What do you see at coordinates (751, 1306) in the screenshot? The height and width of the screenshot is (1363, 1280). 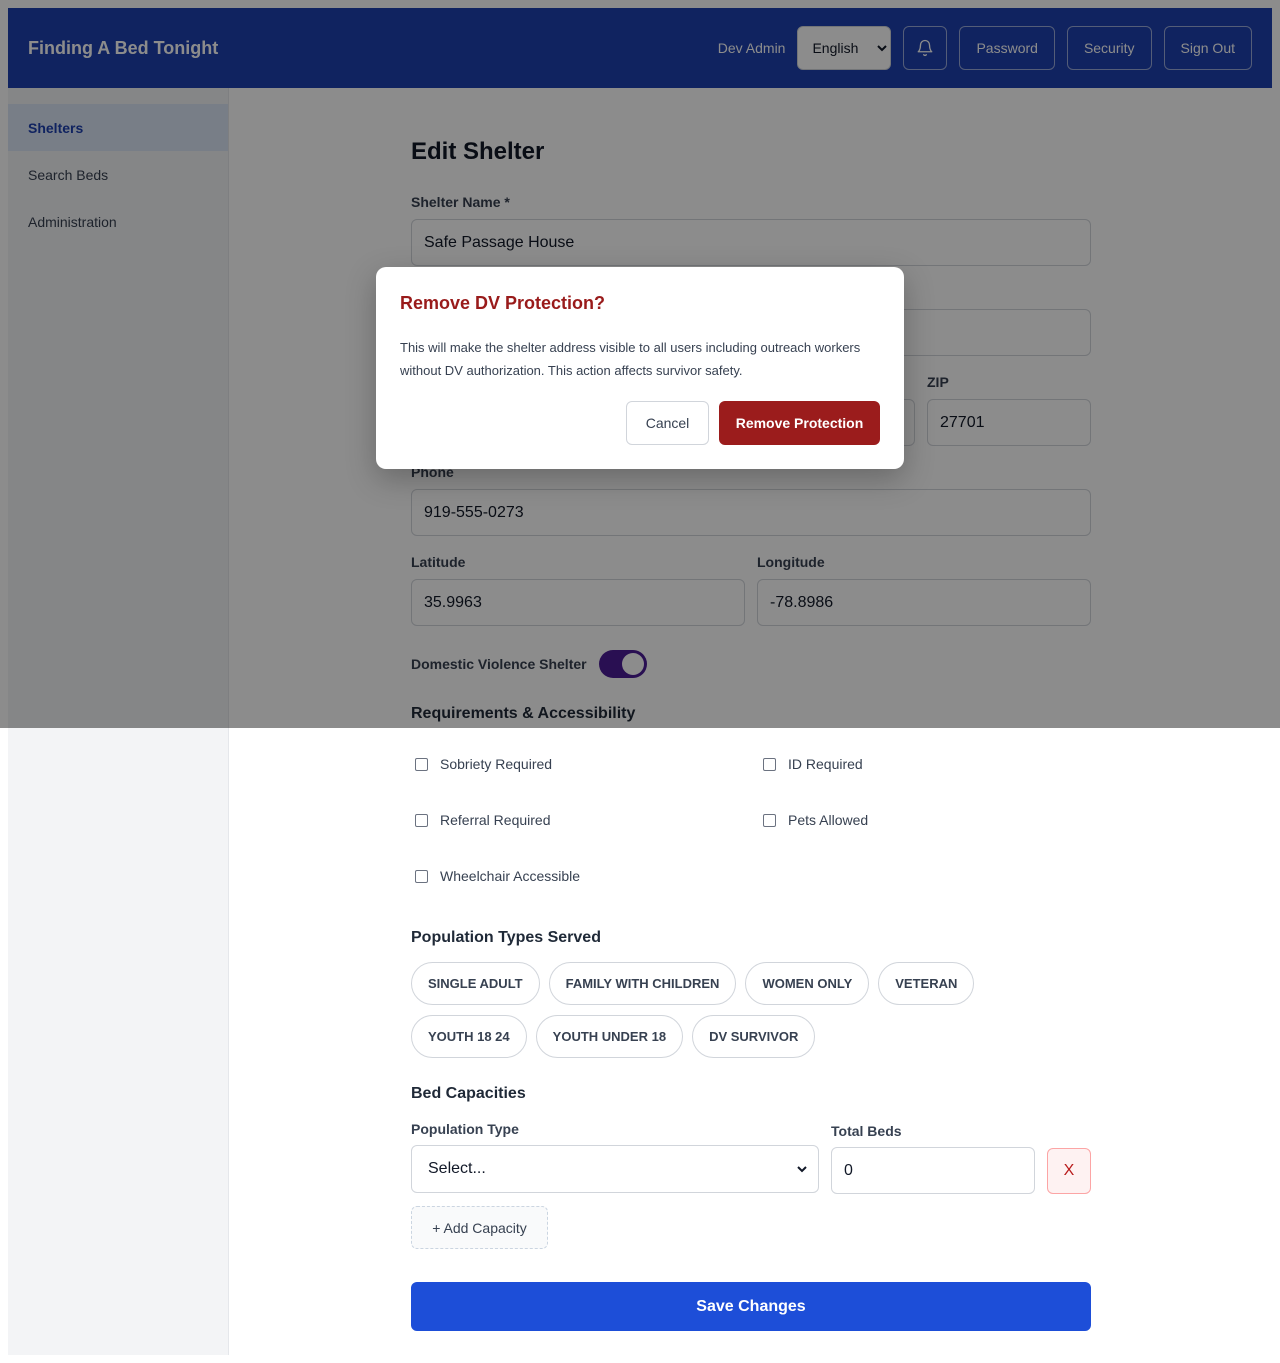 I see `save-changes-button: Save Changes` at bounding box center [751, 1306].